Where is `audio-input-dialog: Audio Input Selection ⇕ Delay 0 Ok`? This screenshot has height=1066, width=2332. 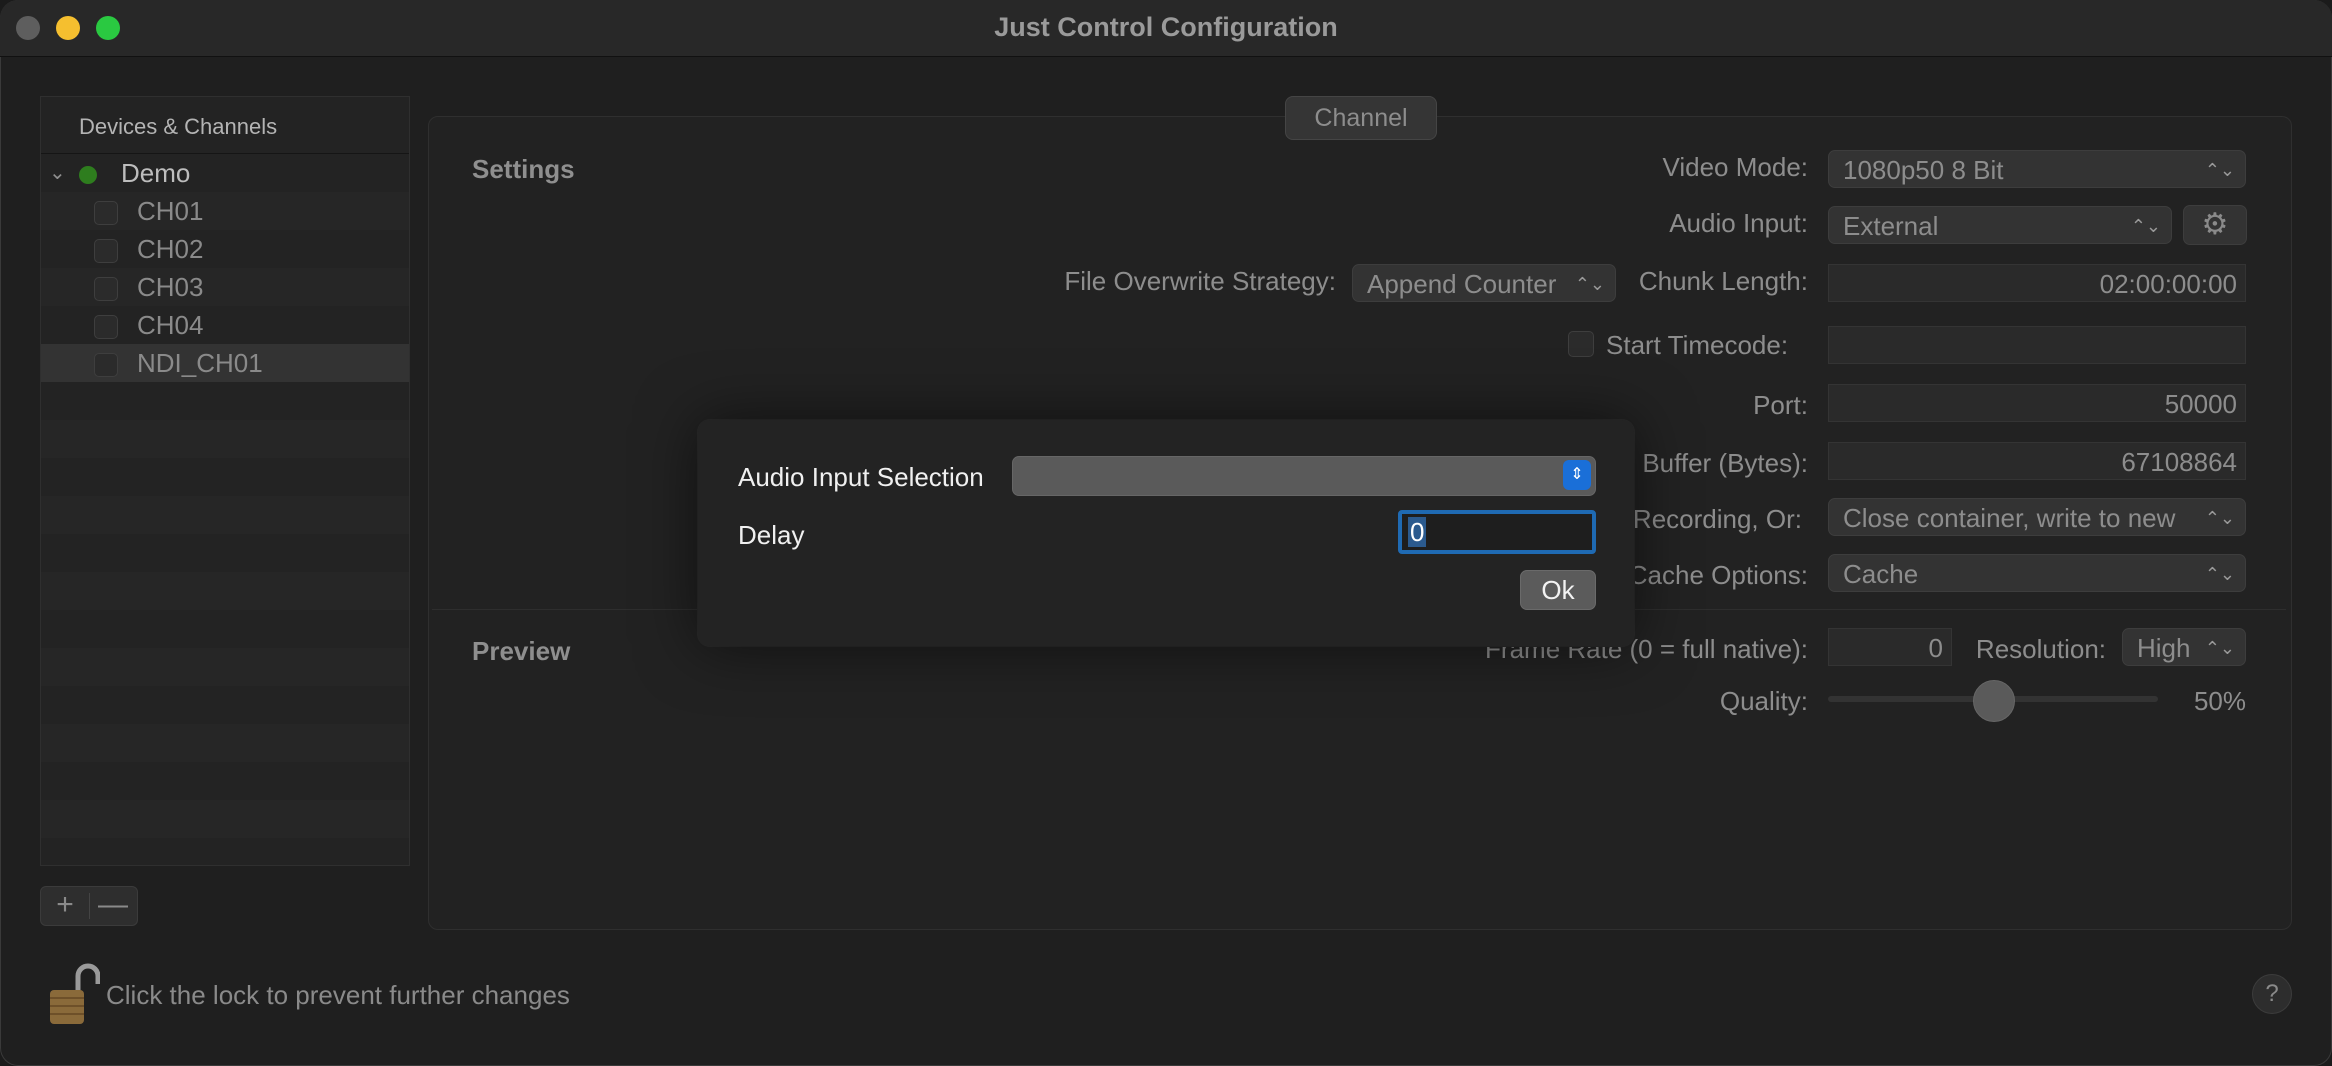 audio-input-dialog: Audio Input Selection ⇕ Delay 0 Ok is located at coordinates (1166, 533).